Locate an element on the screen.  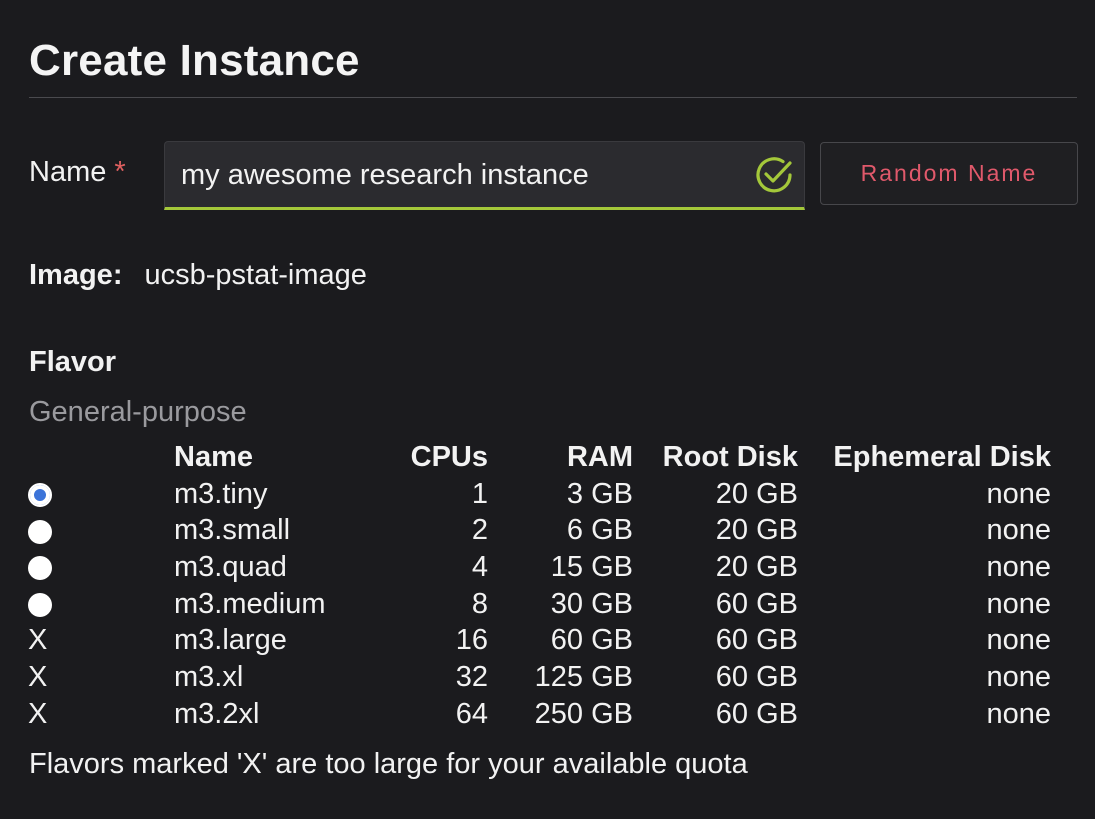
flavor-ram: 60 GB is located at coordinates (591, 640).